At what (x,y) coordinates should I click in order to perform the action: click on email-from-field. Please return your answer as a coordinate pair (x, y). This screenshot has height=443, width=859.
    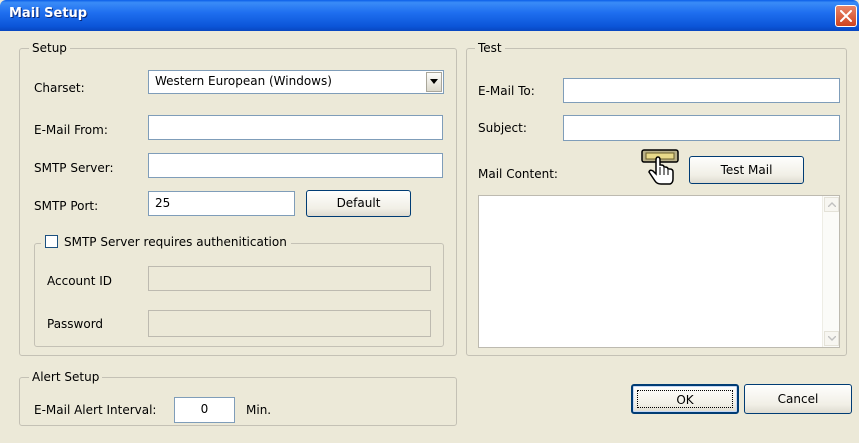
    Looking at the image, I should click on (295, 127).